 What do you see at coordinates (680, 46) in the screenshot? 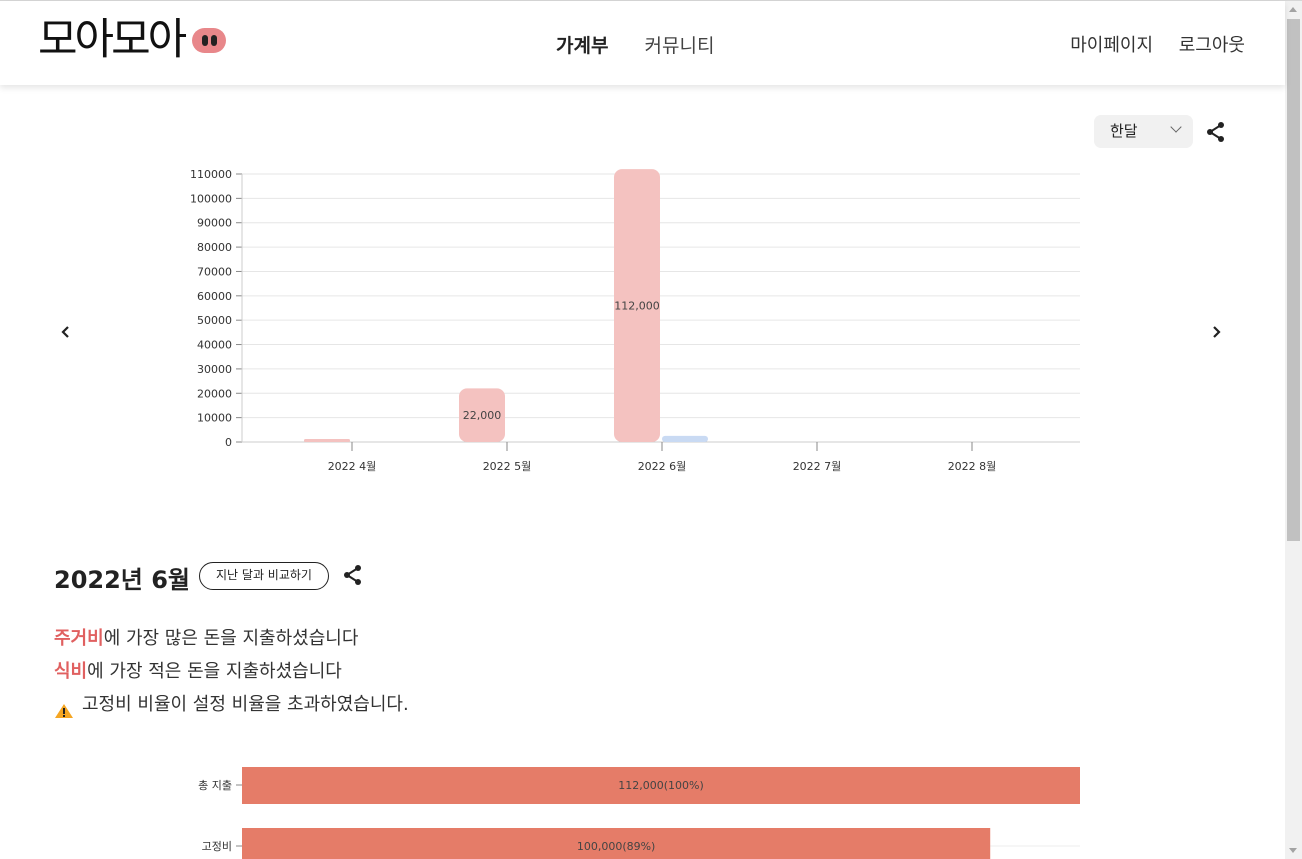
I see `nav-item-community: 커뮤니티` at bounding box center [680, 46].